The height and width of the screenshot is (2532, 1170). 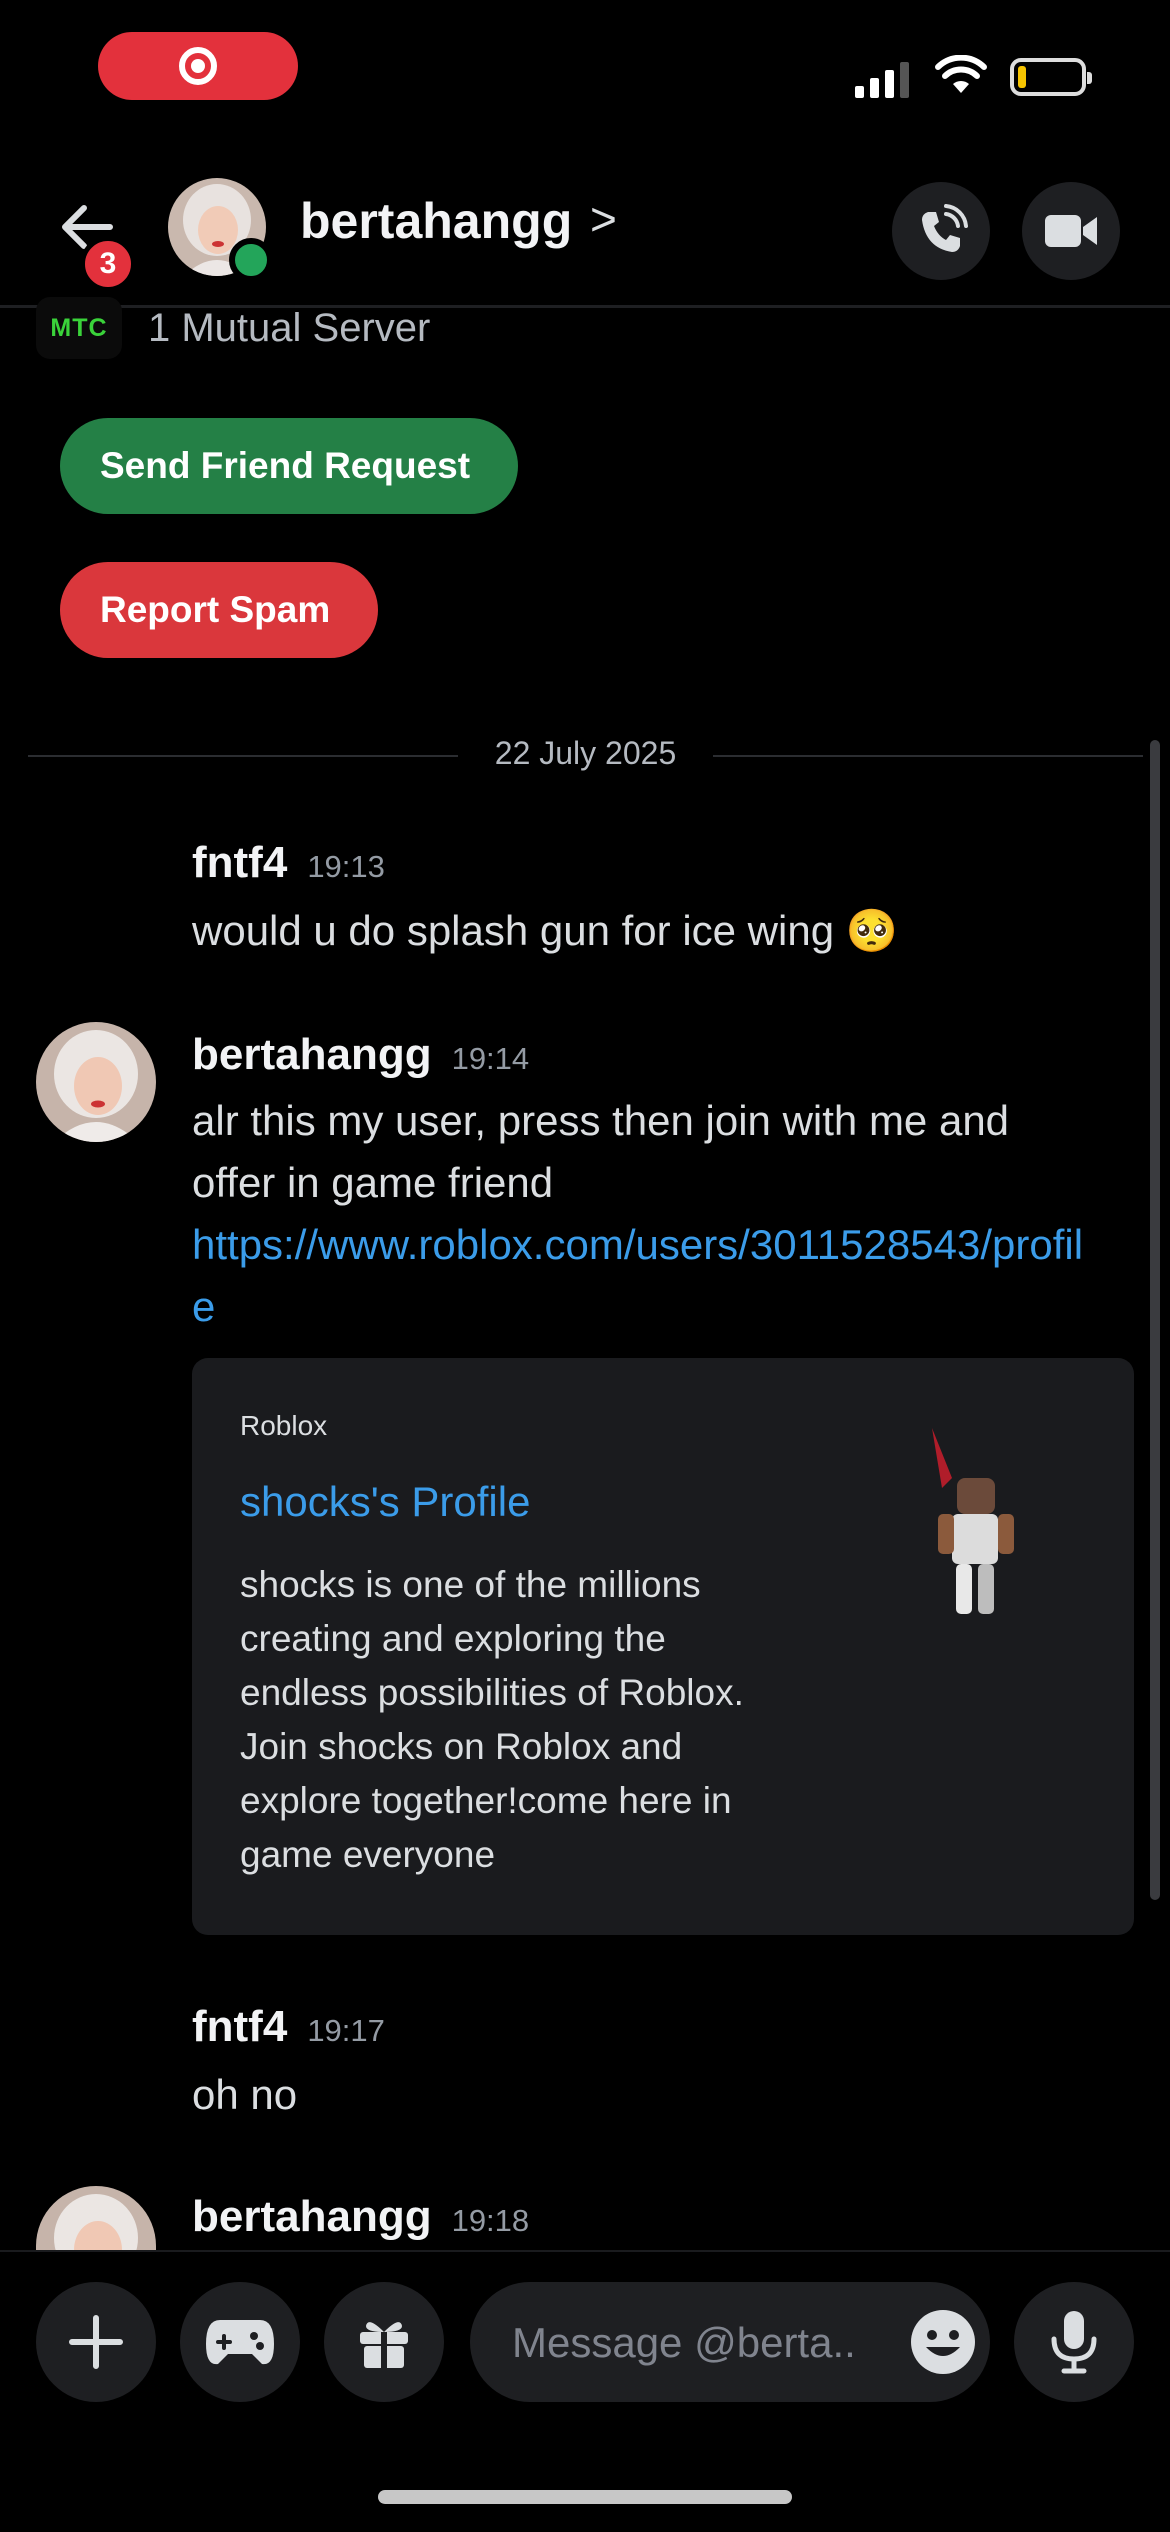 I want to click on date-divider: 22 July 2025, so click(x=585, y=755).